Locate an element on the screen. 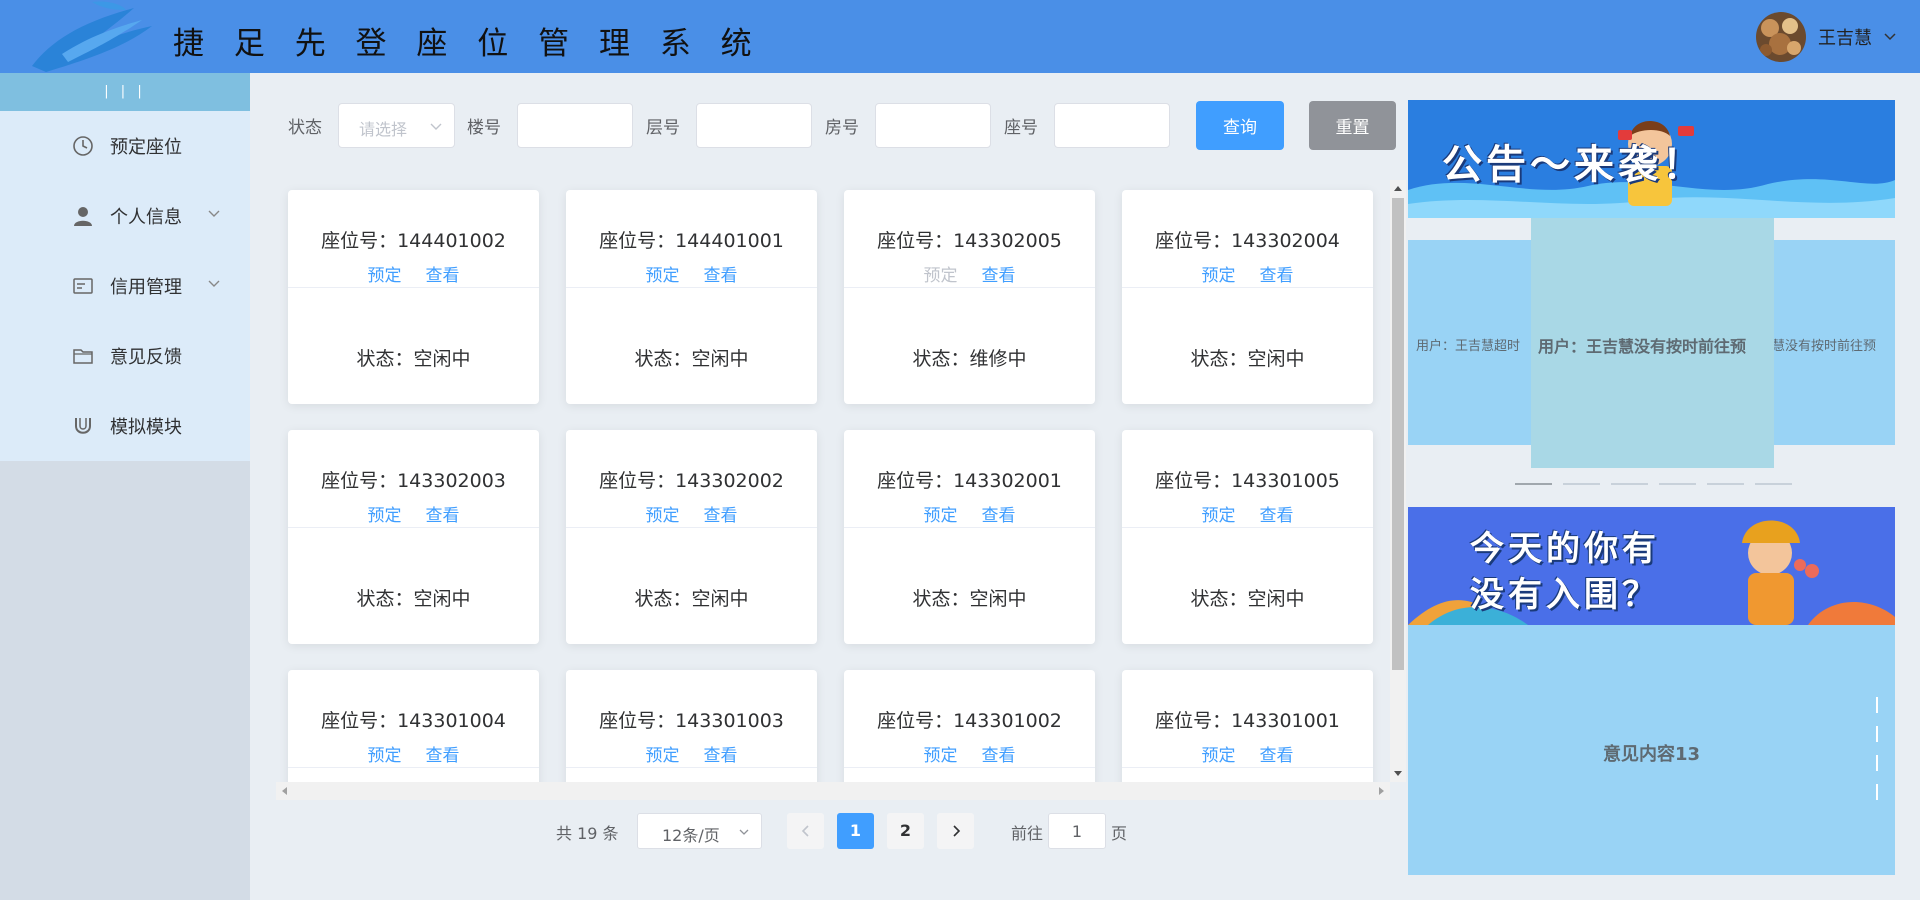 The width and height of the screenshot is (1920, 900). sidebar-item-simulation: 模拟模块 is located at coordinates (125, 426).